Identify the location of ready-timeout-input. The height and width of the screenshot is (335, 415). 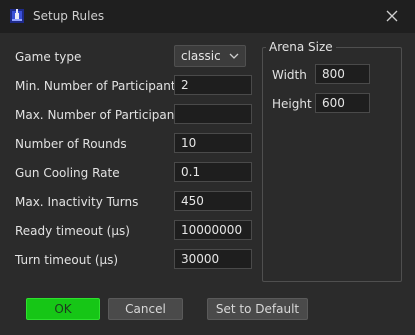
(213, 230).